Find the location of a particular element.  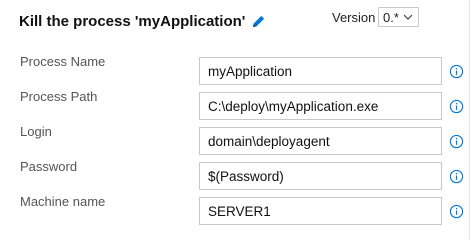

version-label: Version is located at coordinates (354, 17).